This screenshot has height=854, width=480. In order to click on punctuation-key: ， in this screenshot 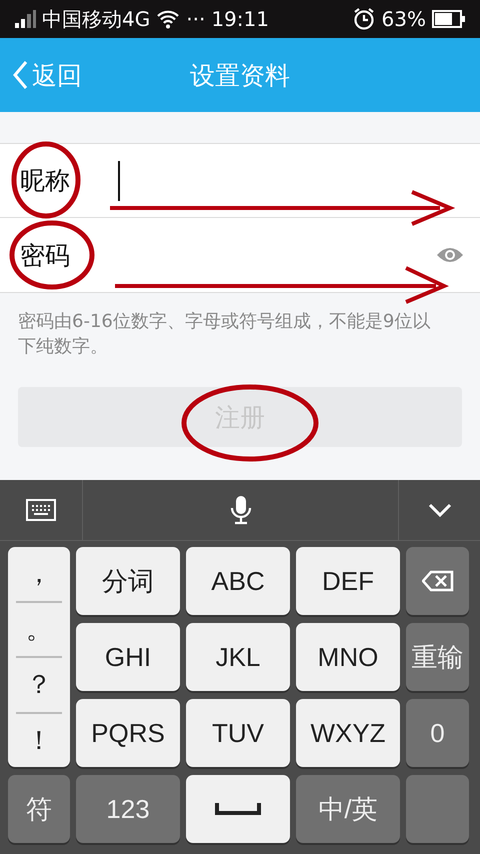, I will do `click(39, 573)`.